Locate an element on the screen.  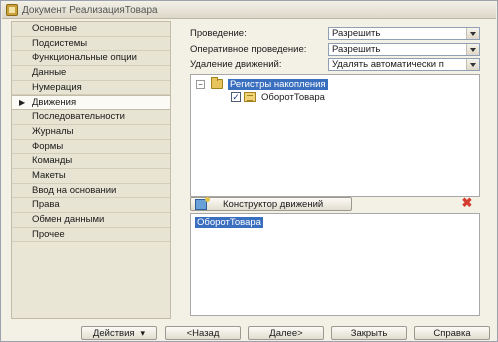
deletion-label: Удаление движений: is located at coordinates (236, 64).